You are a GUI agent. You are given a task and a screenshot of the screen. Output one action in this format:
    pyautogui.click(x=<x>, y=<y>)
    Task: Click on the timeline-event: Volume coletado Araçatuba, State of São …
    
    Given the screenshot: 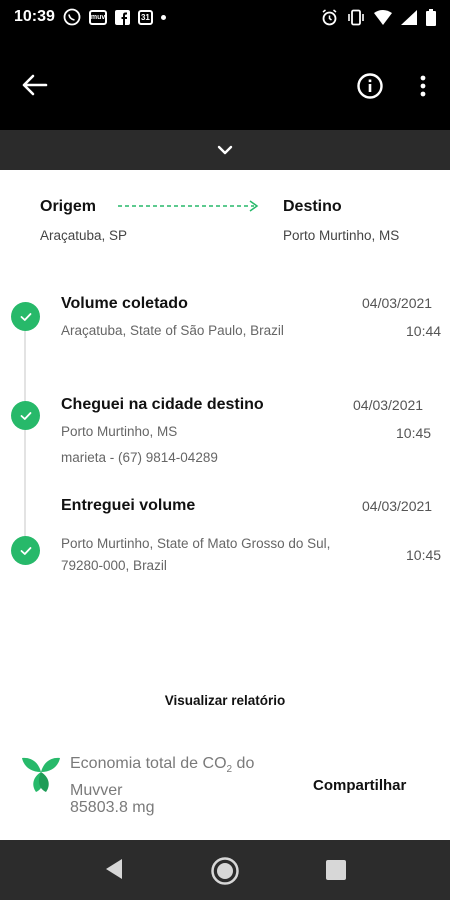 What is the action you would take?
    pyautogui.click(x=225, y=320)
    